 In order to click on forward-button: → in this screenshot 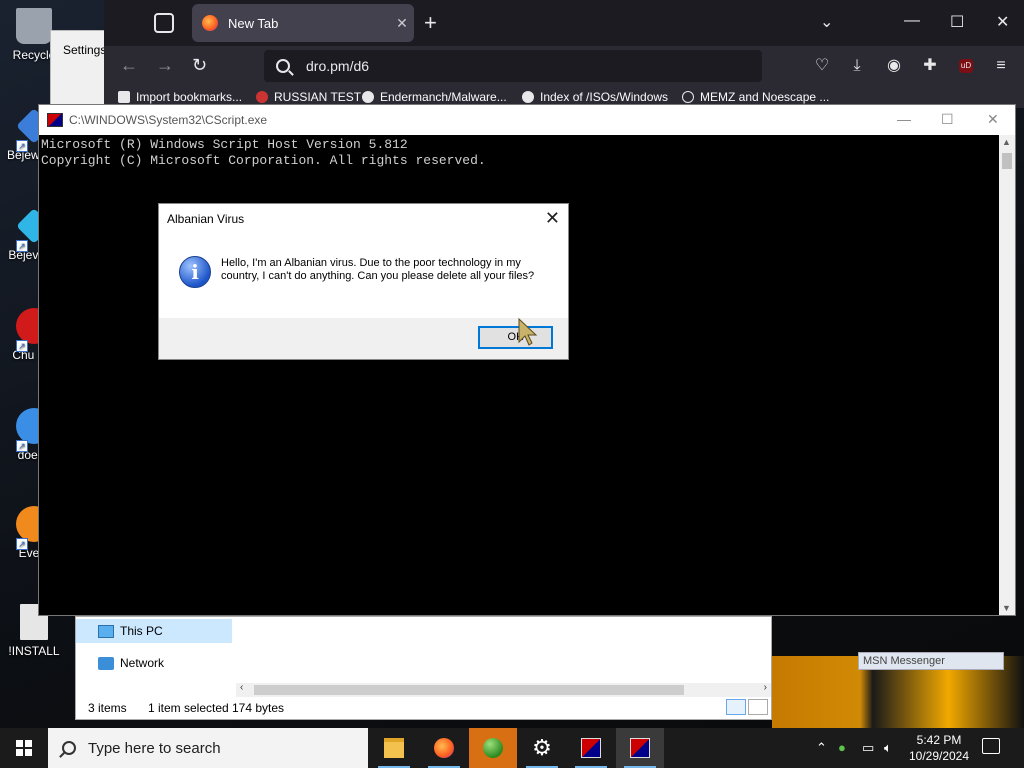, I will do `click(165, 65)`.